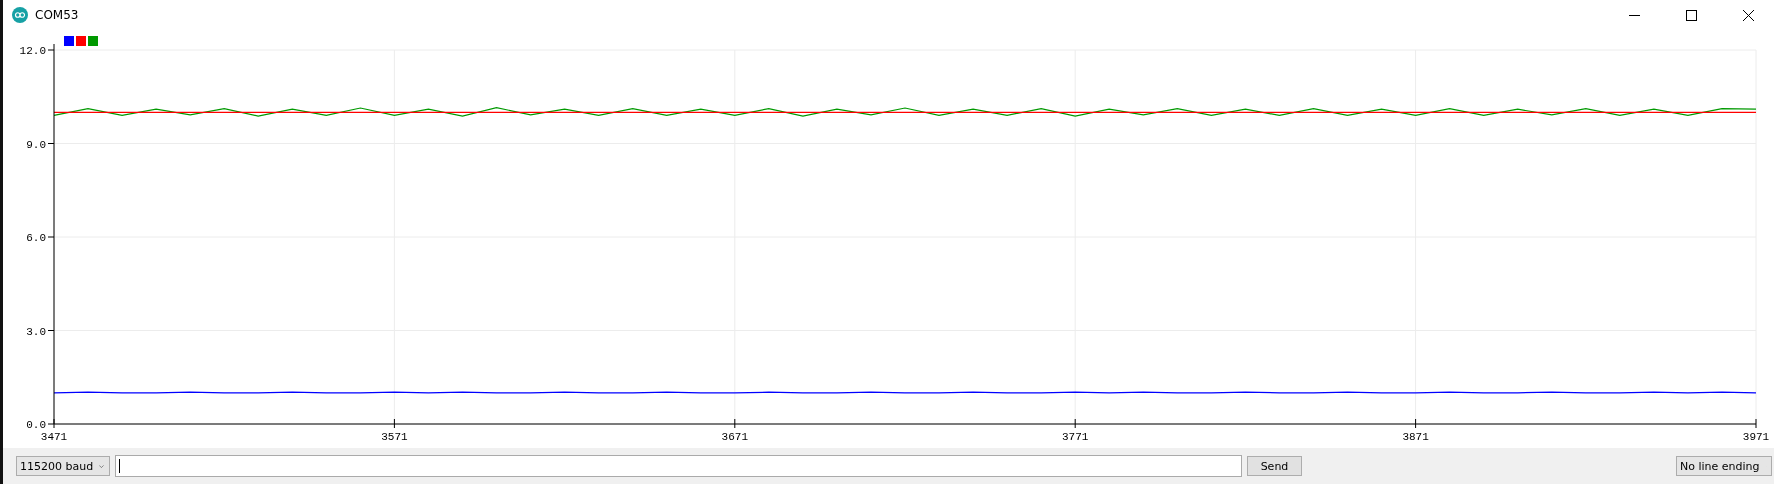  I want to click on x-tick-label: 3771, so click(1075, 437).